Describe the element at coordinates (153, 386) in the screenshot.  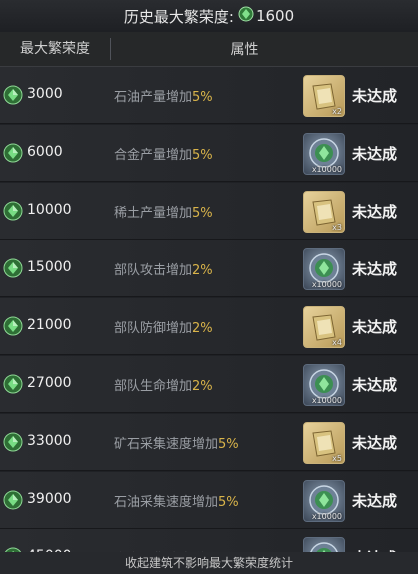
I see `attribute-label: 部队生命增加` at that location.